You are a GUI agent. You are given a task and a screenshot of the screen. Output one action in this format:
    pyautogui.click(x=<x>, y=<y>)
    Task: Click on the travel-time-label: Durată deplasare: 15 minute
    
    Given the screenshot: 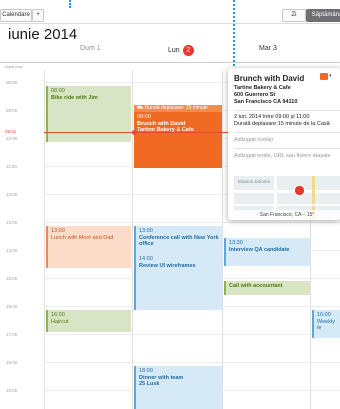 What is the action you would take?
    pyautogui.click(x=176, y=108)
    